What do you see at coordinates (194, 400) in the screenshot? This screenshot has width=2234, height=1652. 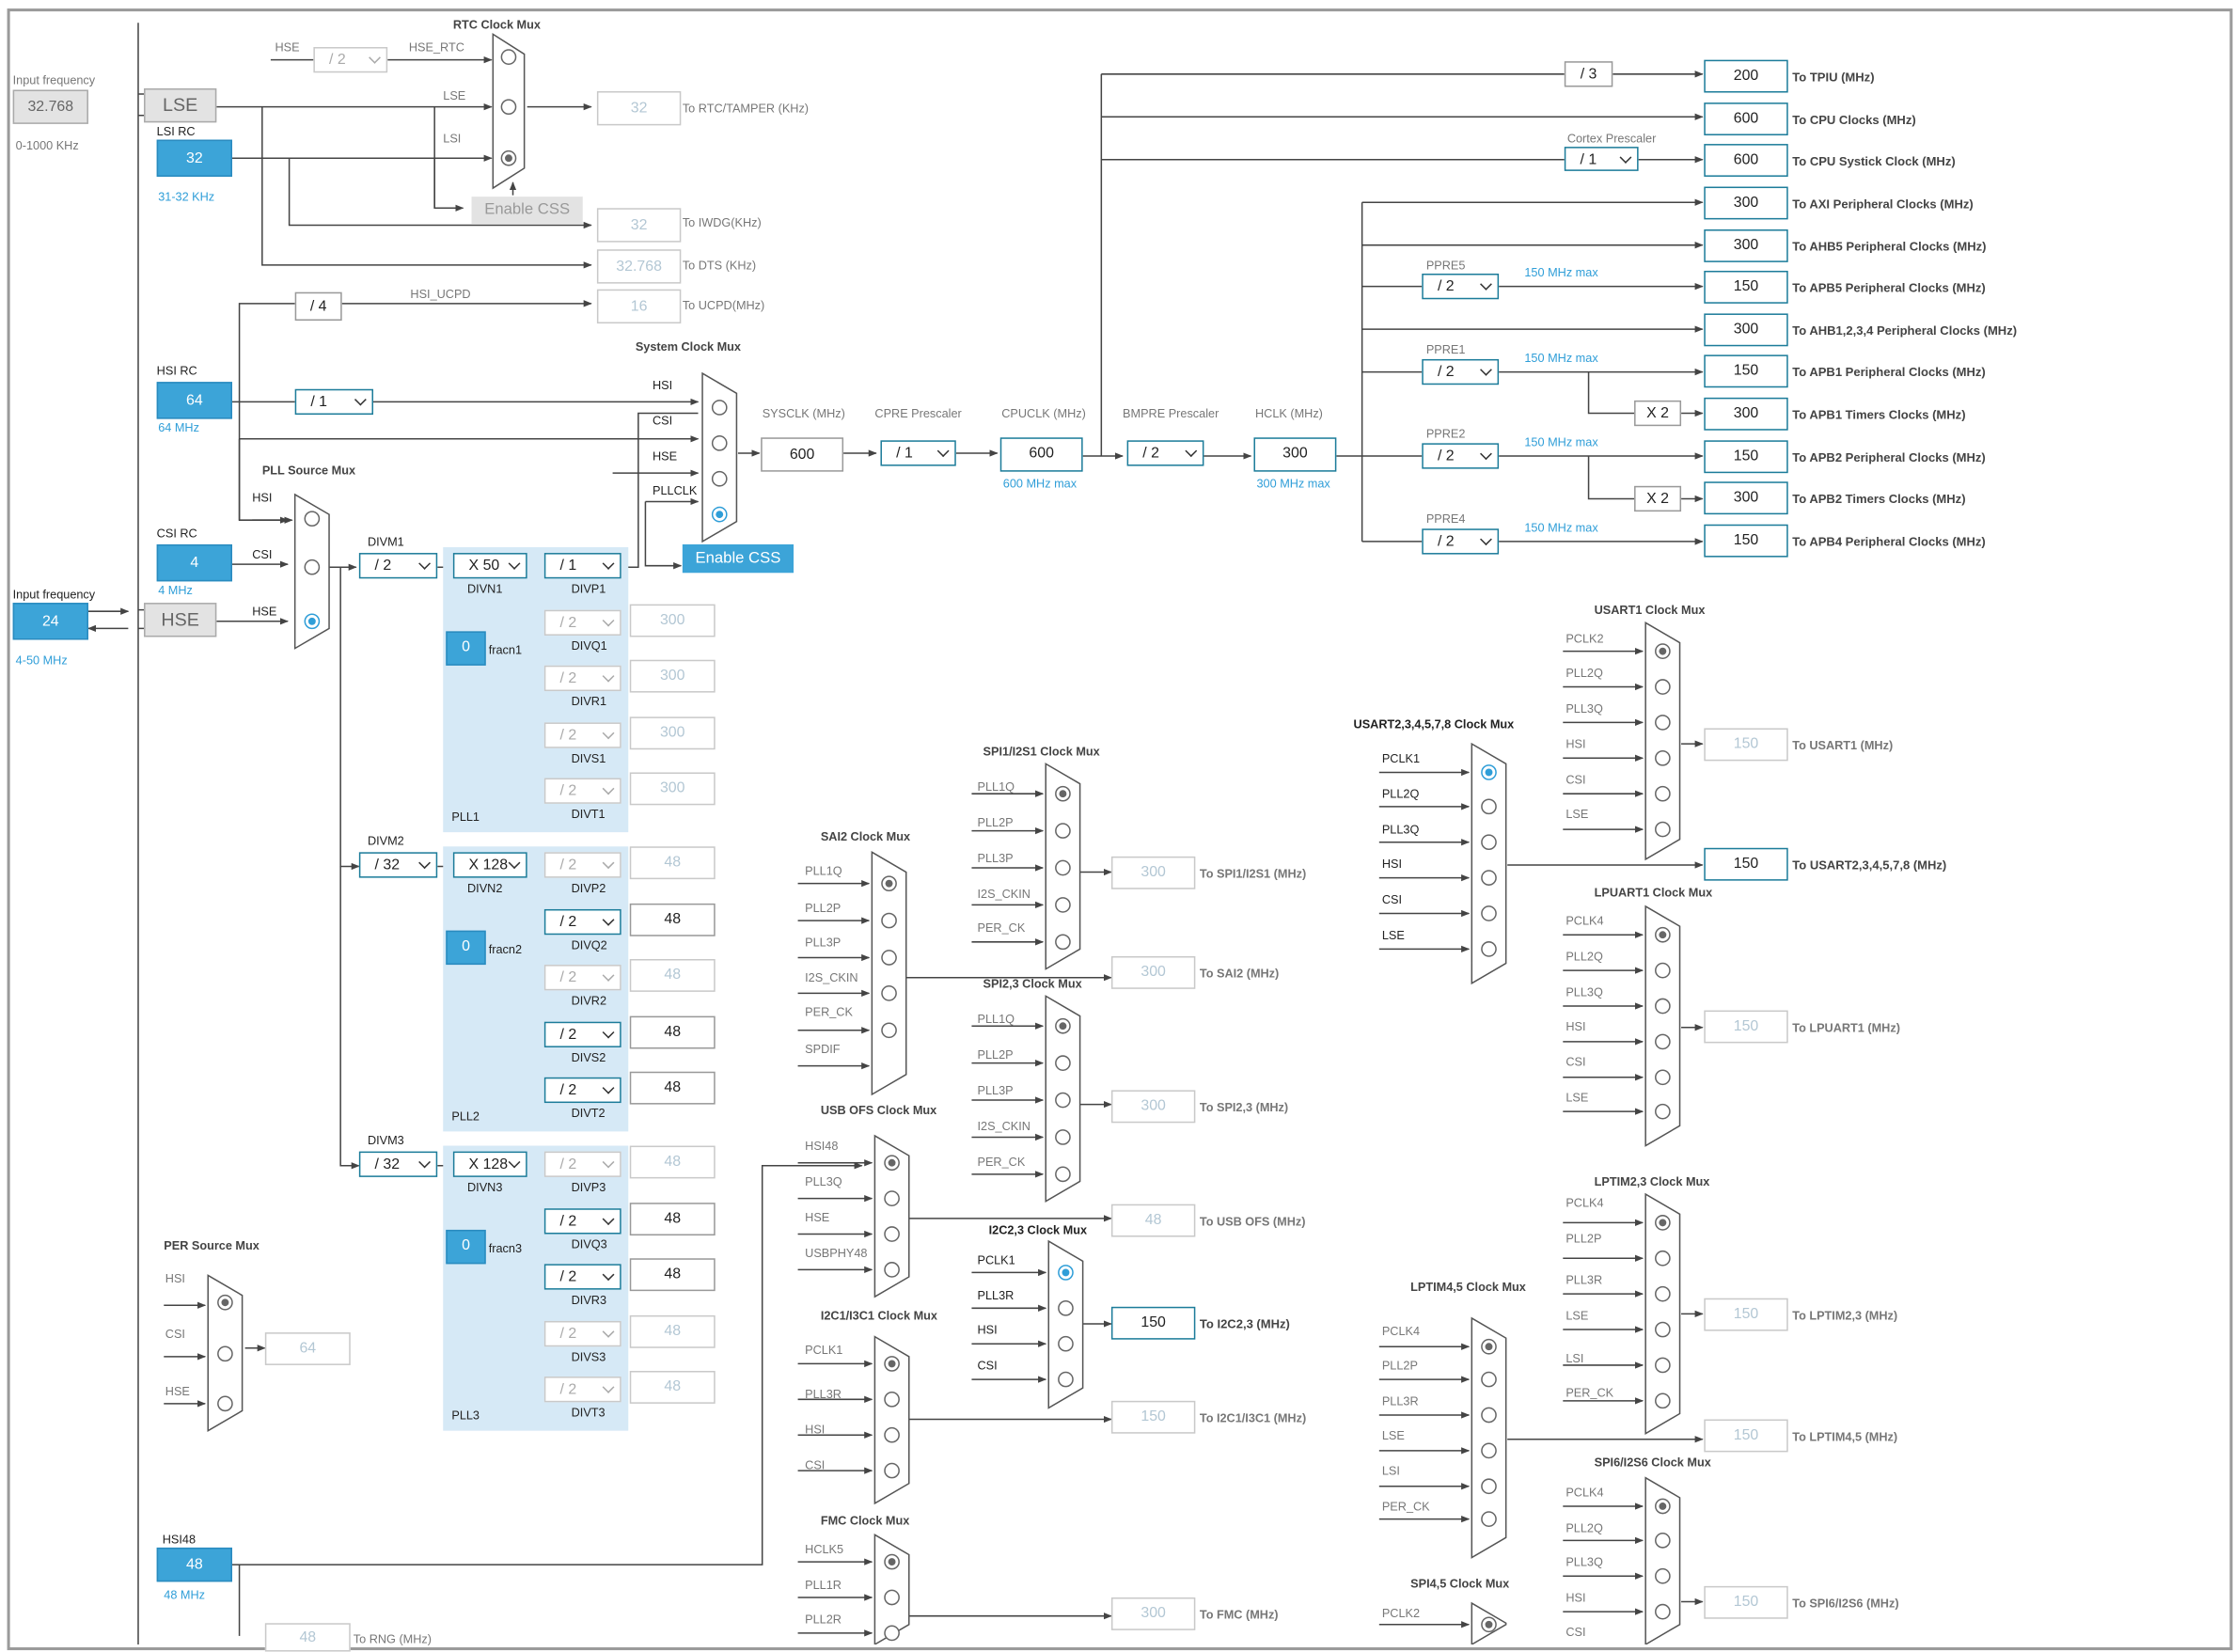 I see `hsi-rc-value: 64` at bounding box center [194, 400].